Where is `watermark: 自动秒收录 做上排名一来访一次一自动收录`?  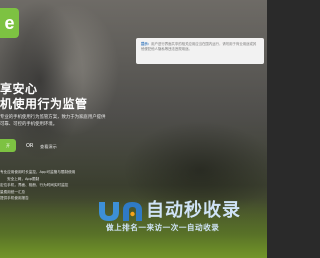 watermark: 自动秒收录 做上排名一来访一次一自动收录 is located at coordinates (173, 216).